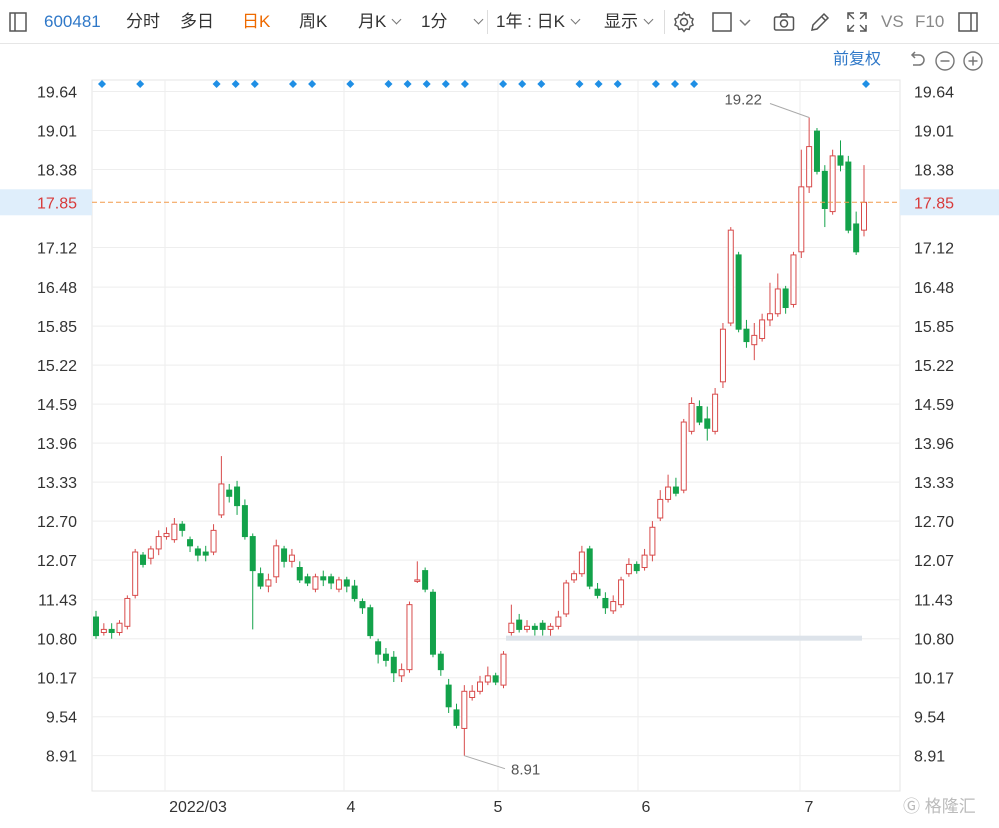 This screenshot has width=999, height=828. I want to click on tab-monthly: 月K, so click(380, 22).